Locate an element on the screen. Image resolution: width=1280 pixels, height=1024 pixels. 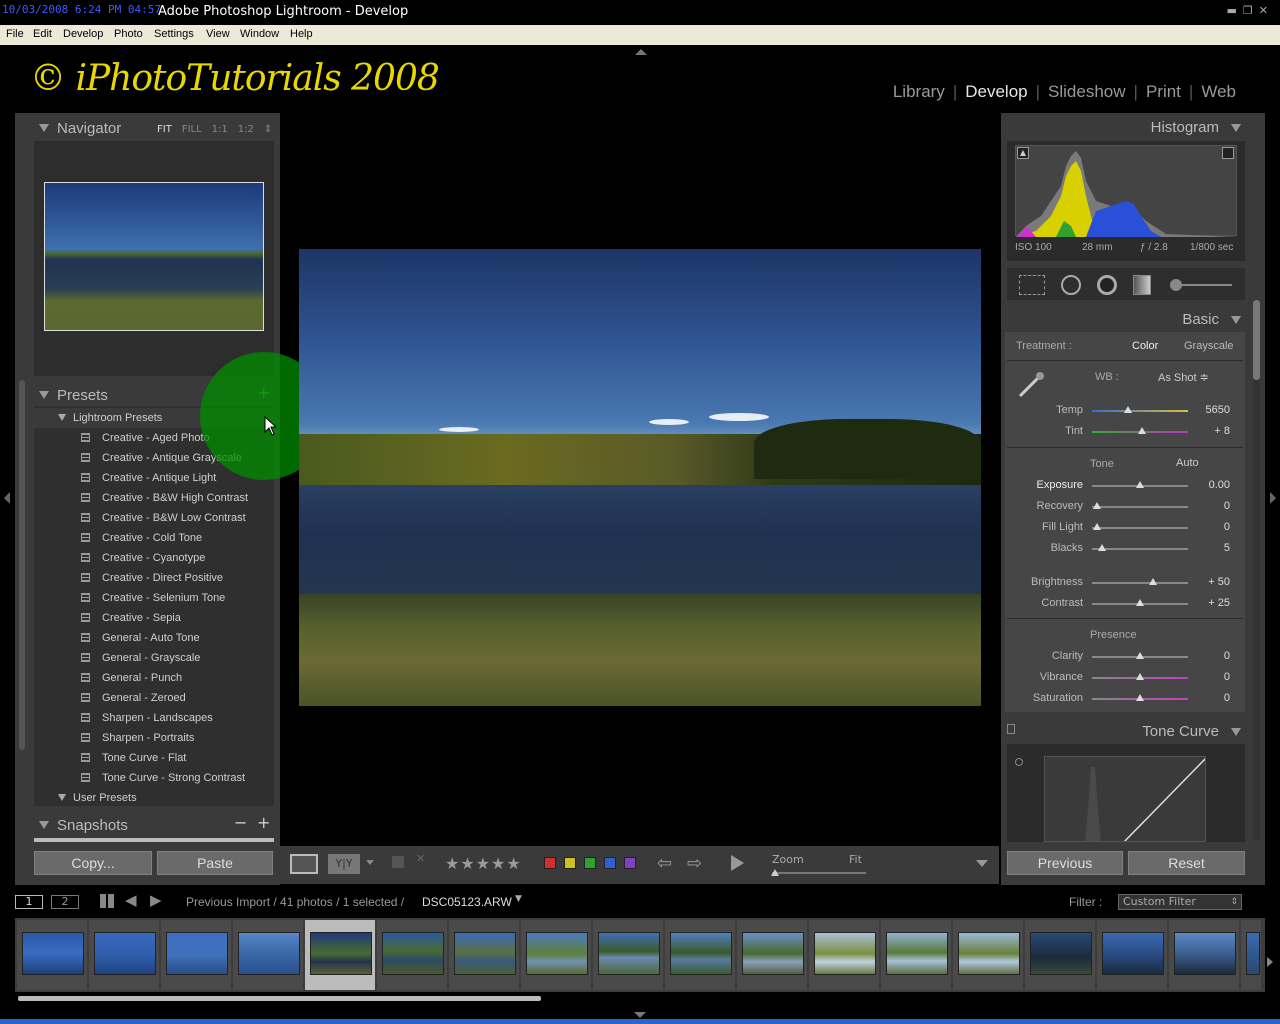
grid-view-icon is located at coordinates (107, 901).